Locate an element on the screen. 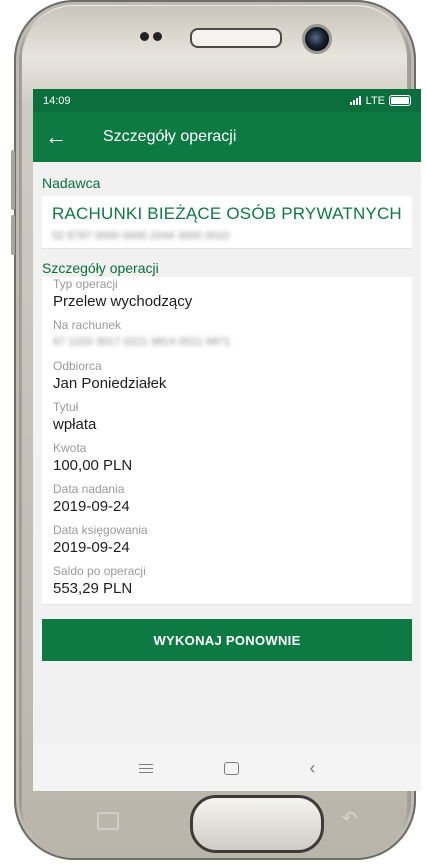  page-title: Szczegóły operacji is located at coordinates (170, 136).